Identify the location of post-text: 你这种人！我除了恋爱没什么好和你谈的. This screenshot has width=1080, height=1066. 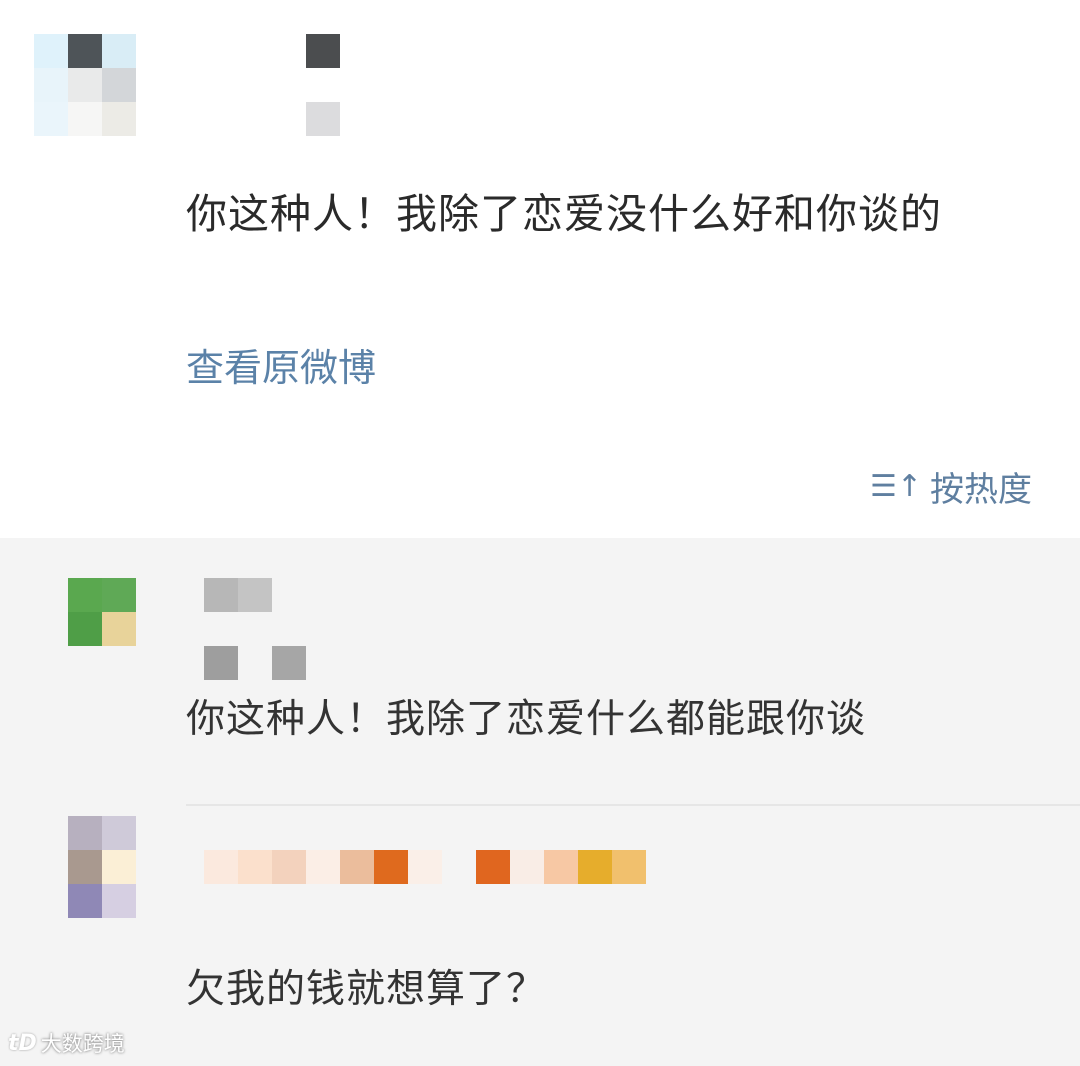
(564, 214).